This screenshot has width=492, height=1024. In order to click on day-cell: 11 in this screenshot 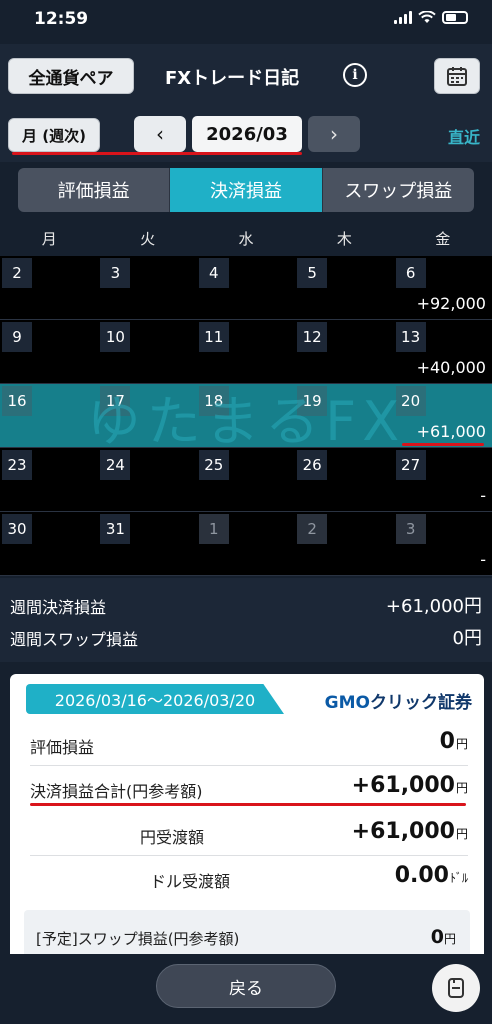, I will do `click(246, 351)`.